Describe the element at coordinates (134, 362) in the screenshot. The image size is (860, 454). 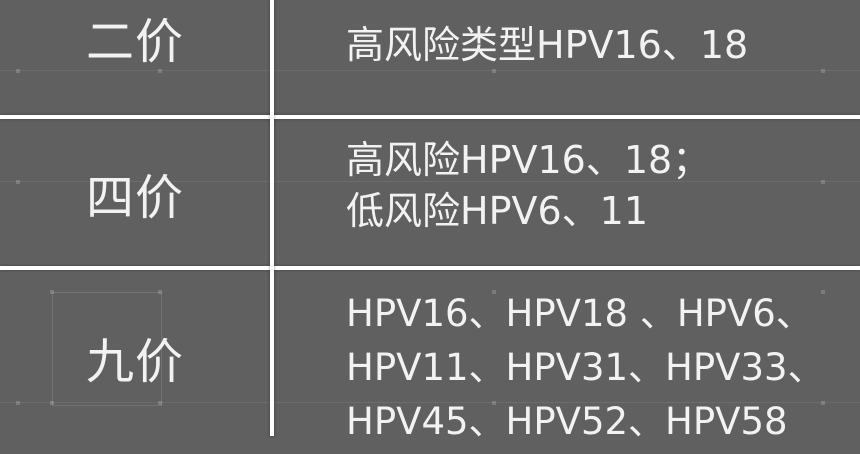
I see `vaccine-type-label: 九价` at that location.